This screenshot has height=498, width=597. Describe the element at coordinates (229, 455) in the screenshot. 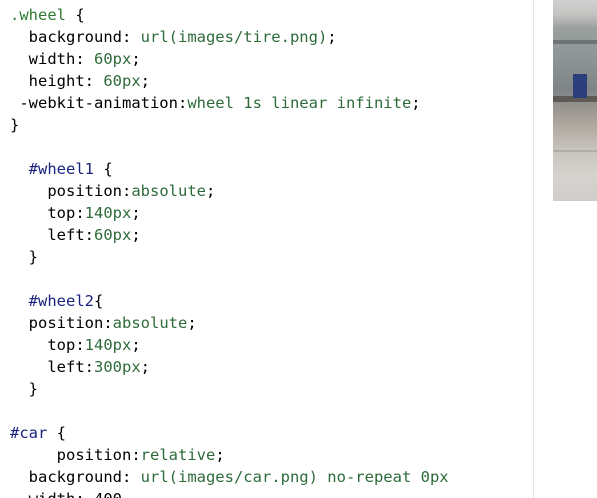

I see `code-line: position:relative;` at that location.